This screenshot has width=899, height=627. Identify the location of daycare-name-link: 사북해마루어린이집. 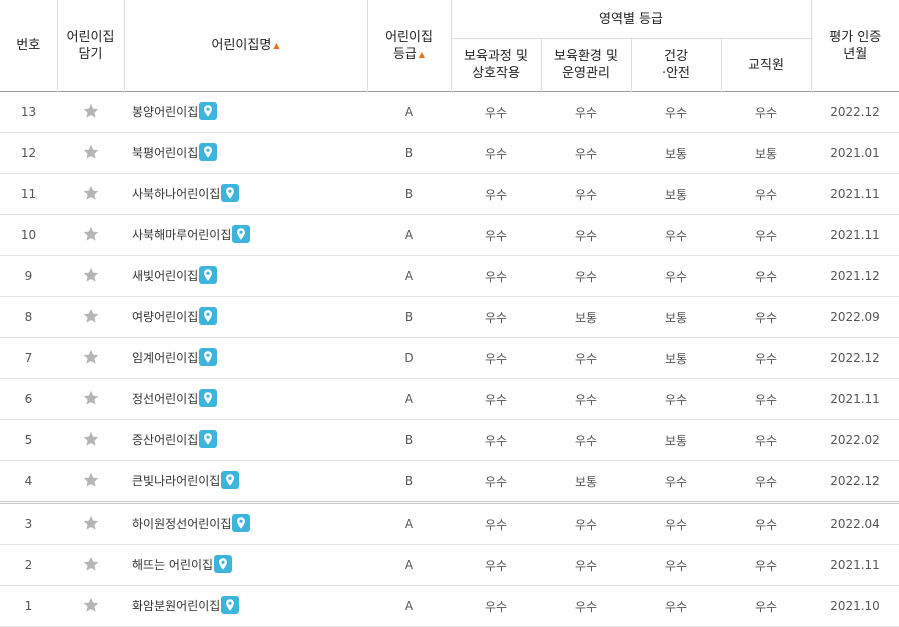
(181, 235).